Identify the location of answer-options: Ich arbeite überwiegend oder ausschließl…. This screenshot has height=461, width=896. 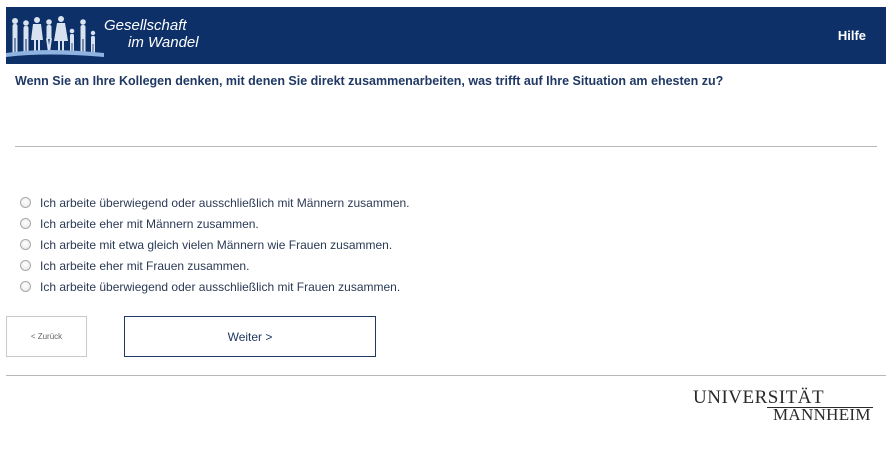
(215, 244).